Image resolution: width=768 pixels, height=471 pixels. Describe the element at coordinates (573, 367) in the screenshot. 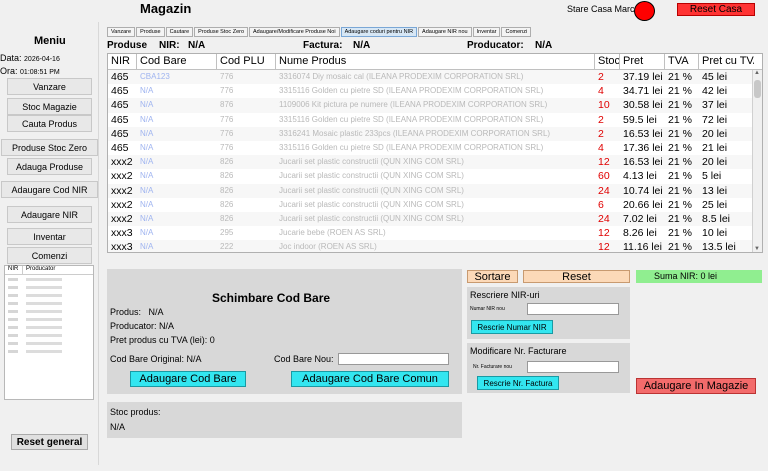

I see `nr-factura-nou-input` at that location.